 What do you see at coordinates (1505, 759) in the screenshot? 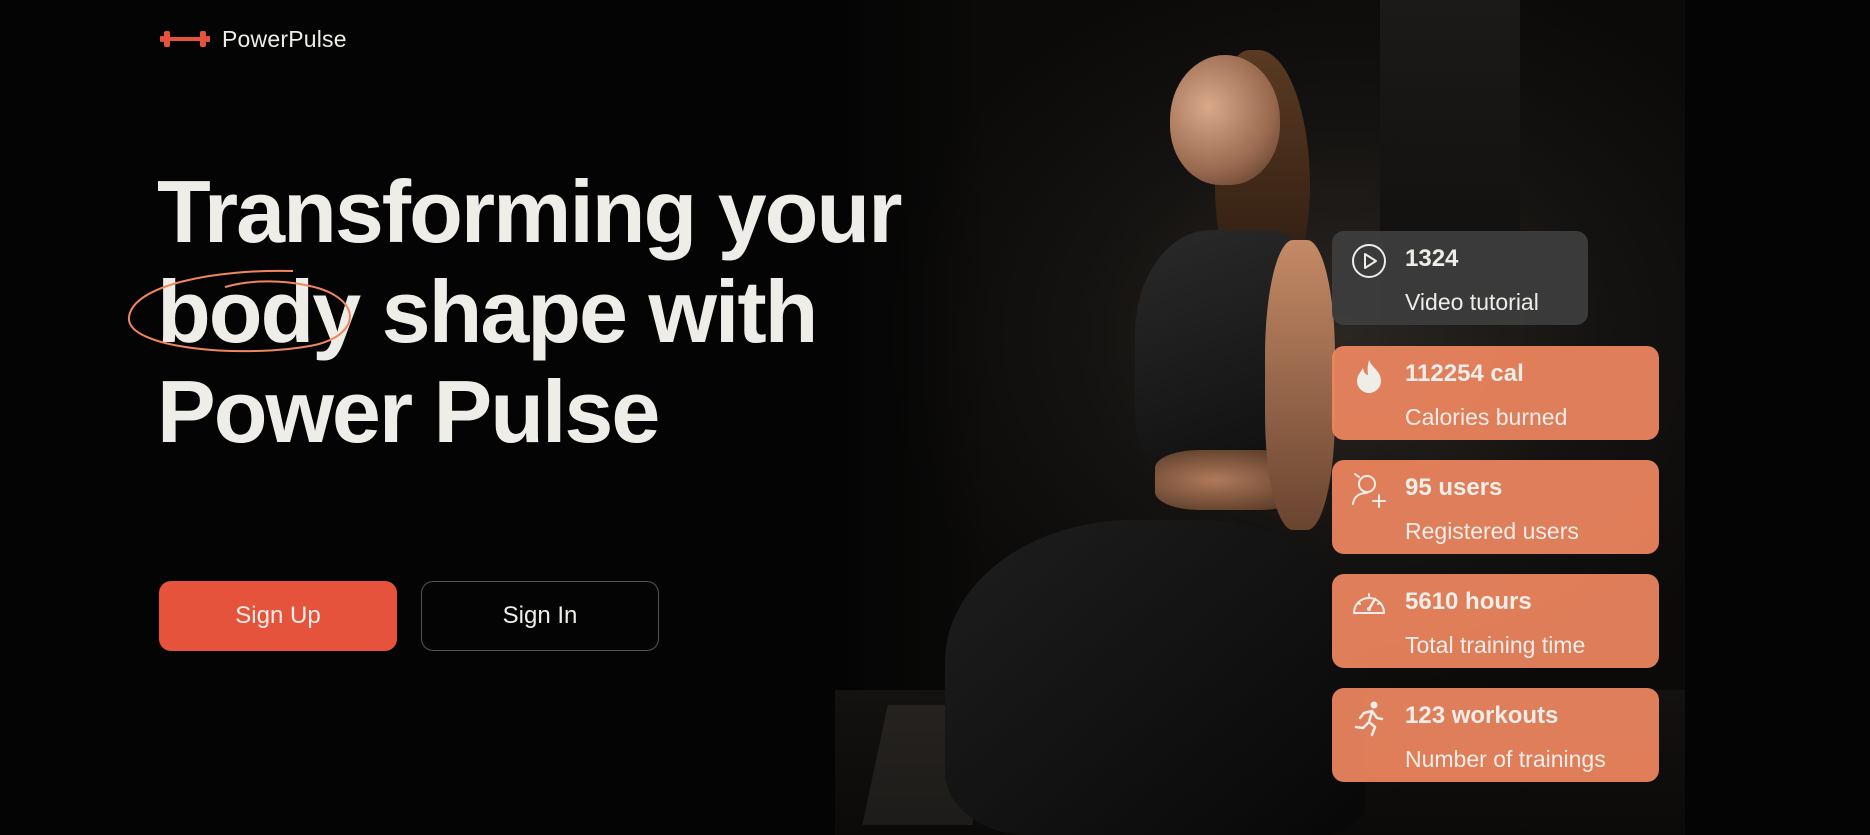
I see `stat-label: Number of trainings` at bounding box center [1505, 759].